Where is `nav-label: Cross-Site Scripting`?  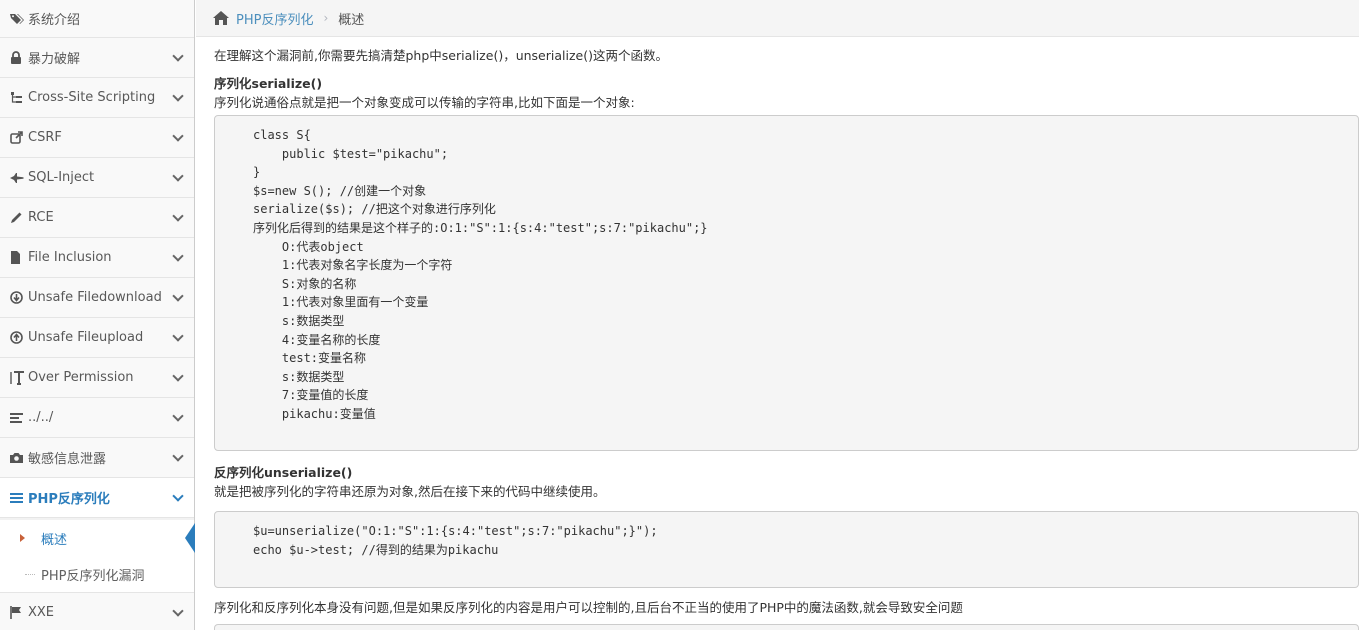
nav-label: Cross-Site Scripting is located at coordinates (92, 97).